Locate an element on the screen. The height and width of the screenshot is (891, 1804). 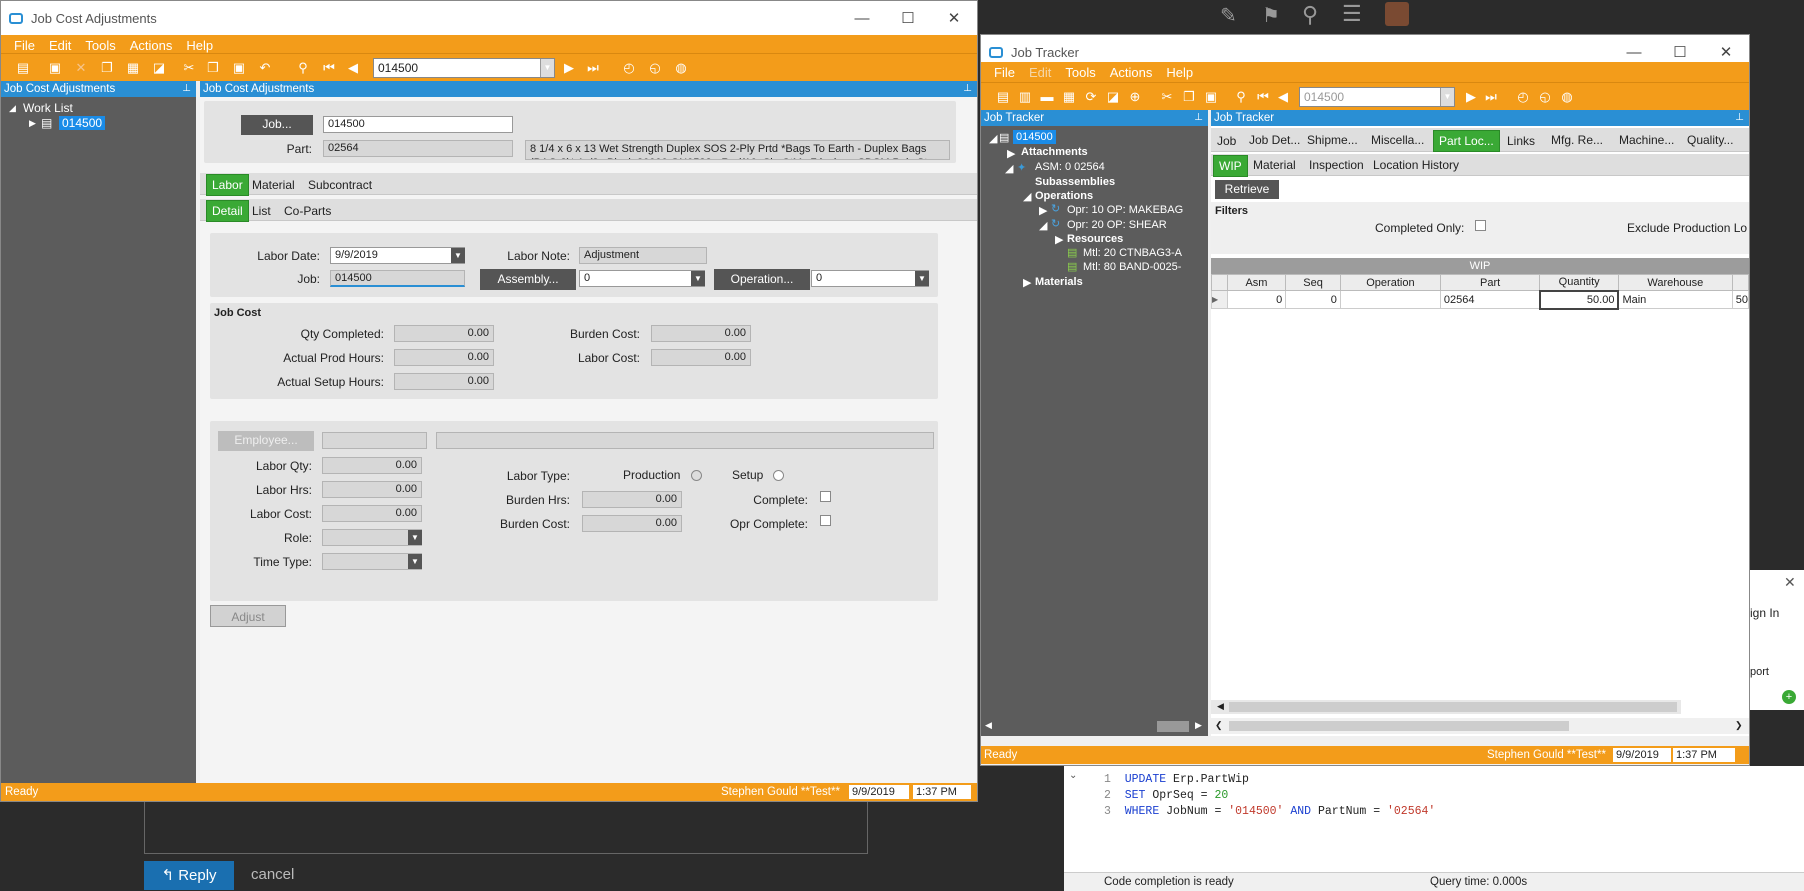
tree-operations: Operations is located at coordinates (1064, 196).